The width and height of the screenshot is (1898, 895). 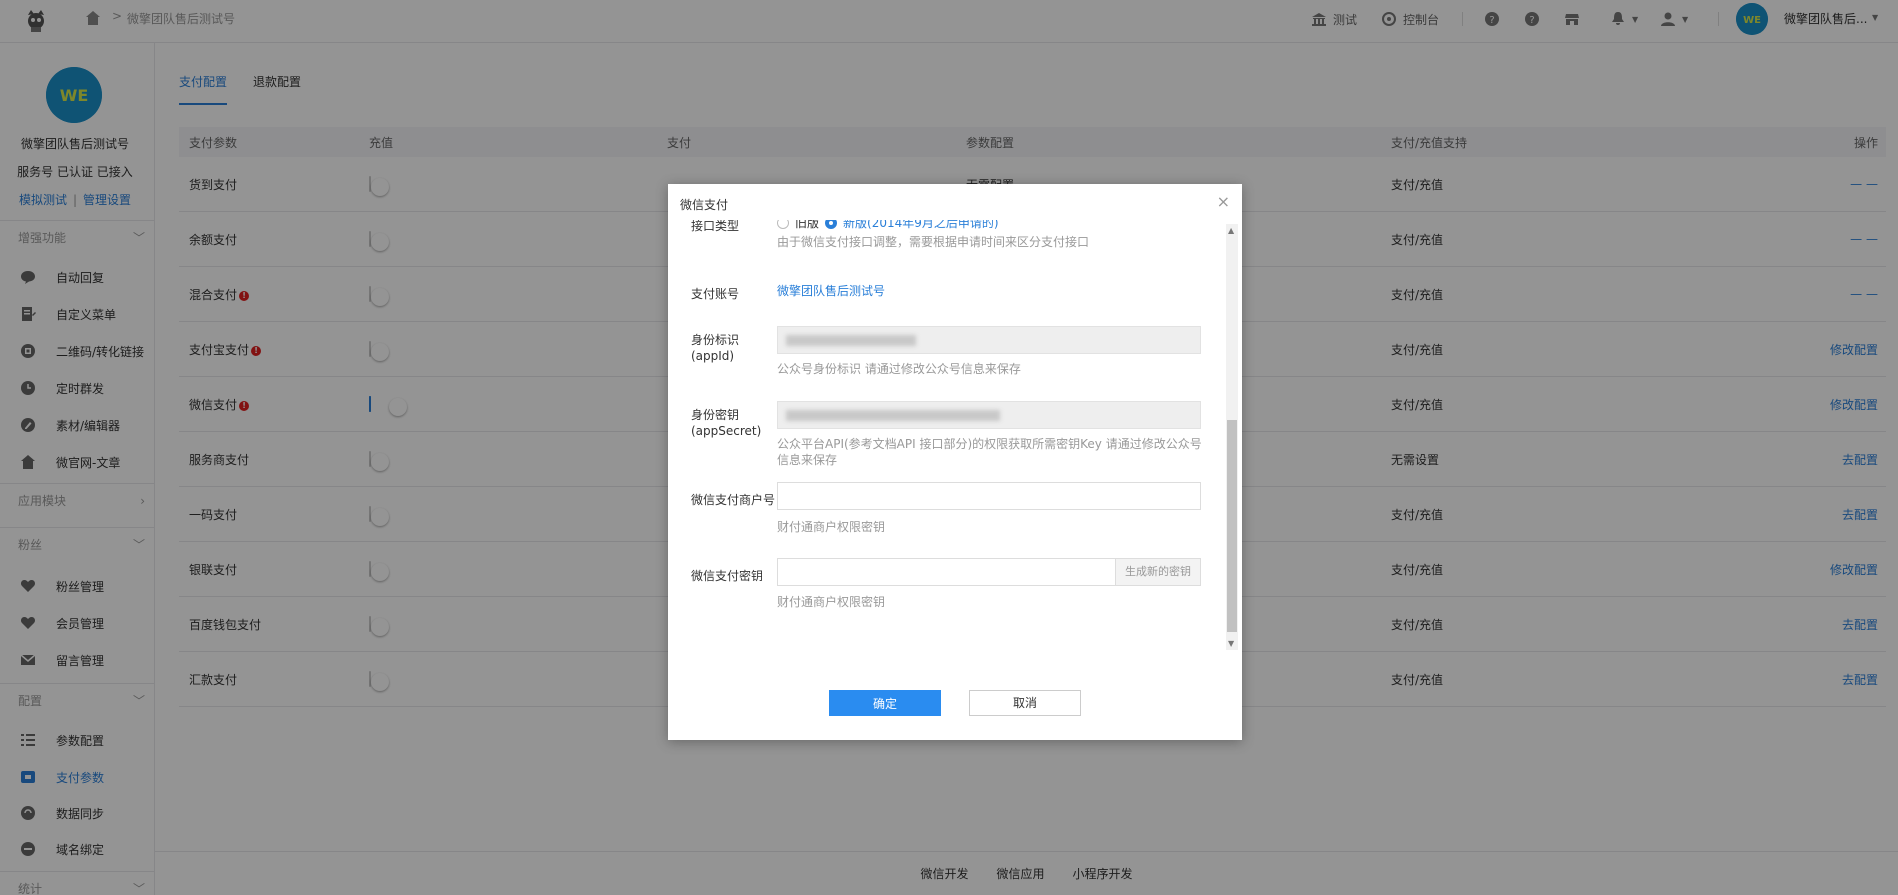 What do you see at coordinates (727, 576) in the screenshot?
I see `apikey-label: 微信支付密钥` at bounding box center [727, 576].